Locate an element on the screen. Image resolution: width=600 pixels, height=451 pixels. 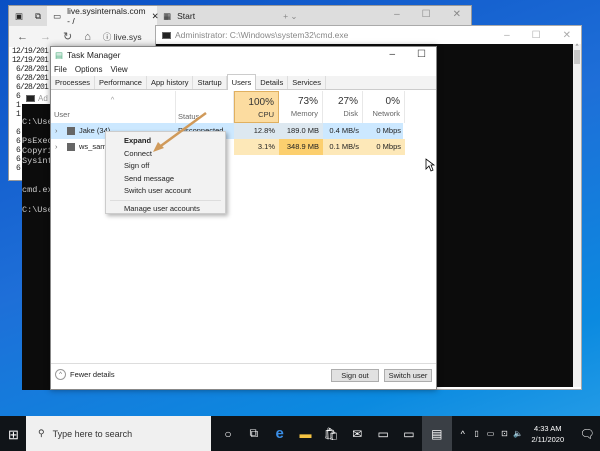
search-icon: ⚲ is located at coordinates (41, 433).